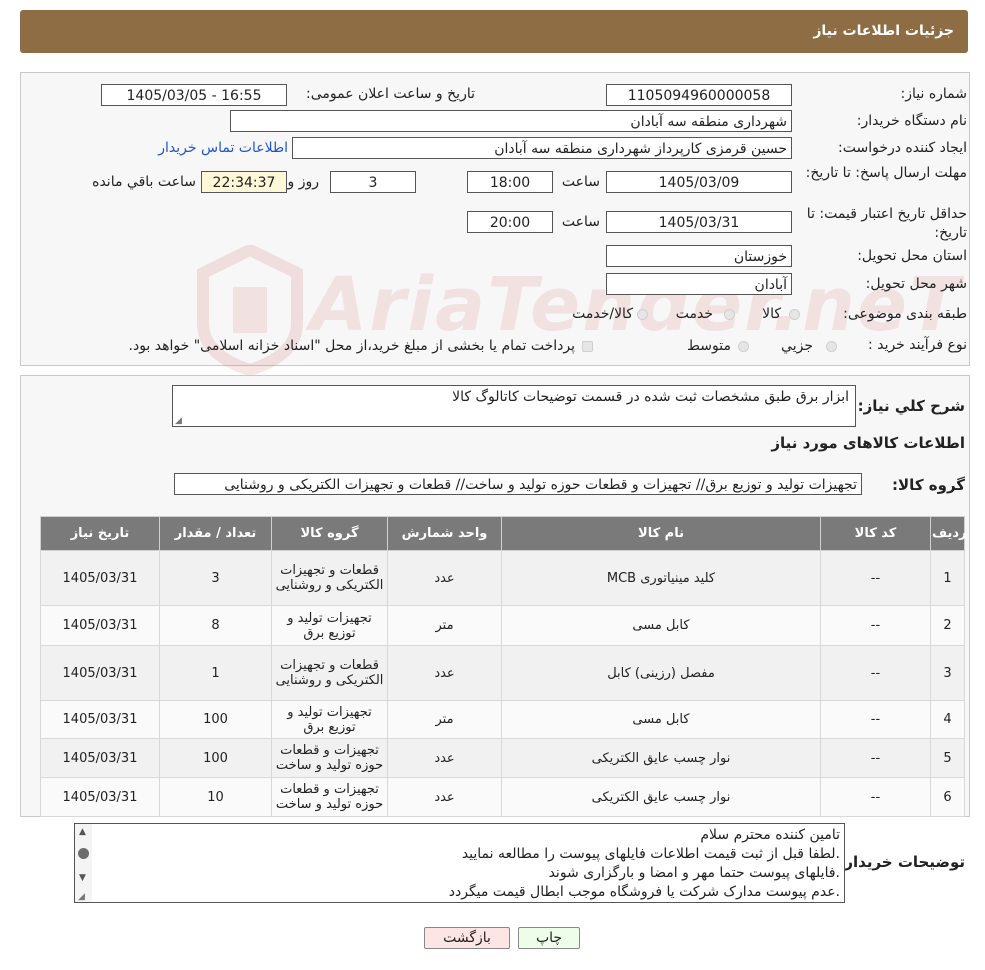  Describe the element at coordinates (794, 314) in the screenshot. I see `category-radio-goods` at that location.